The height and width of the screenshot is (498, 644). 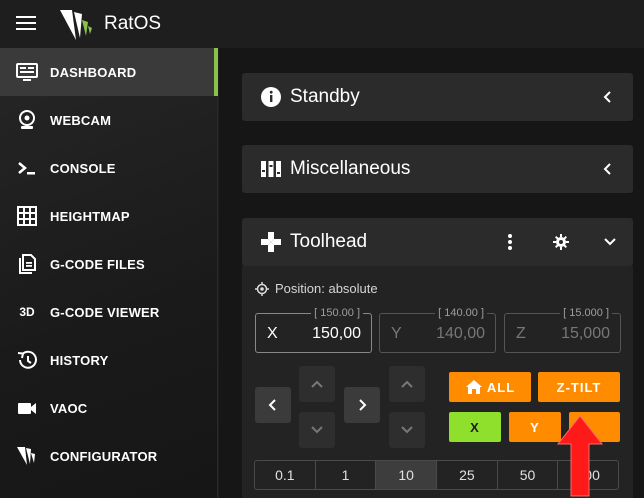 What do you see at coordinates (588, 475) in the screenshot?
I see `step-option: 100` at bounding box center [588, 475].